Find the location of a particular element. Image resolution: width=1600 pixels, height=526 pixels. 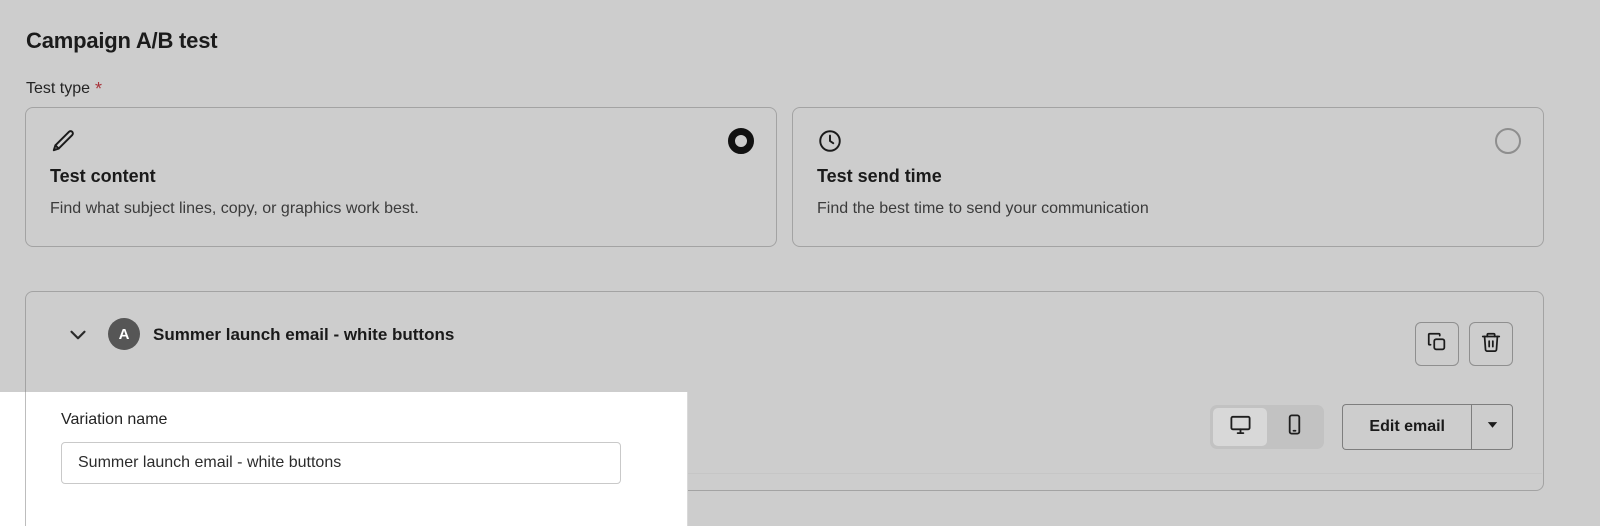

option-title-test-content: Test content is located at coordinates (103, 176).